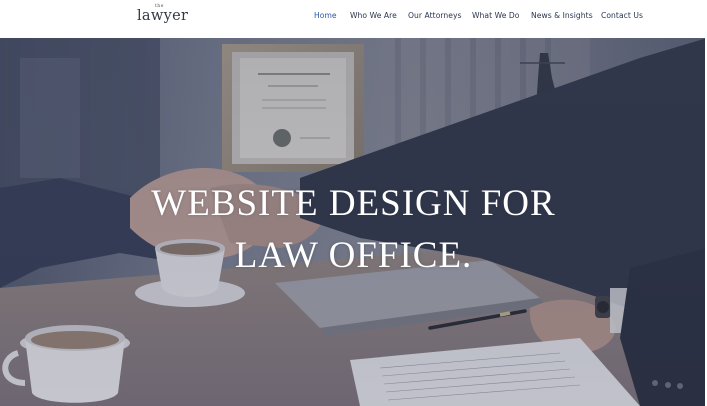 The width and height of the screenshot is (707, 406). Describe the element at coordinates (435, 15) in the screenshot. I see `nav-our-attorneys: Our Attorneys` at that location.